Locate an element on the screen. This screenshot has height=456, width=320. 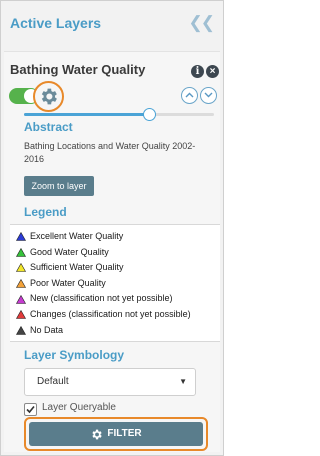
queryable-checkbox is located at coordinates (30, 409).